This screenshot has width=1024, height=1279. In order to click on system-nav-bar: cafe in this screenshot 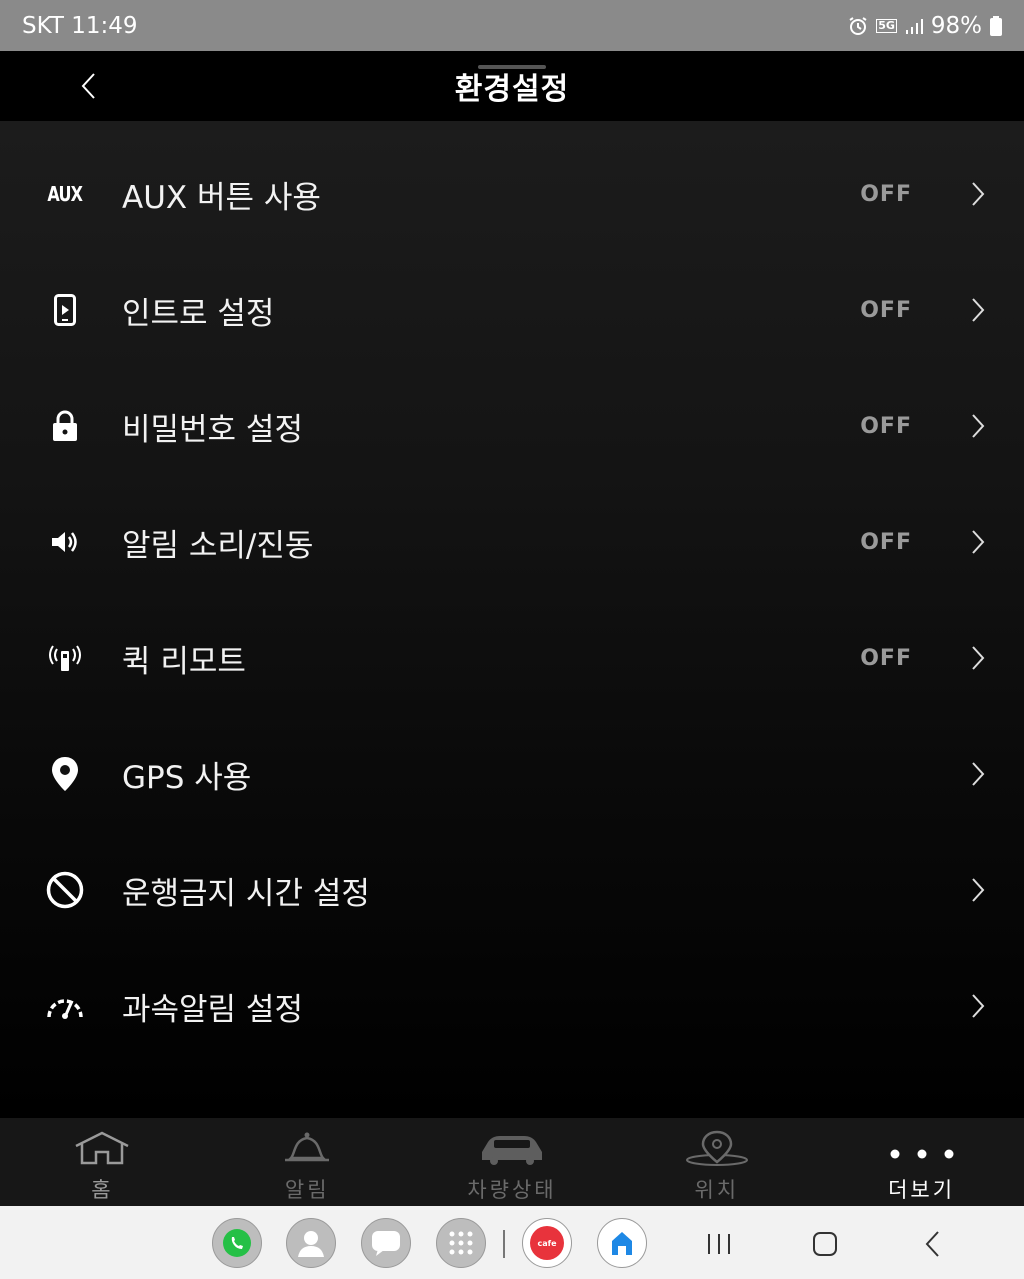, I will do `click(512, 1242)`.